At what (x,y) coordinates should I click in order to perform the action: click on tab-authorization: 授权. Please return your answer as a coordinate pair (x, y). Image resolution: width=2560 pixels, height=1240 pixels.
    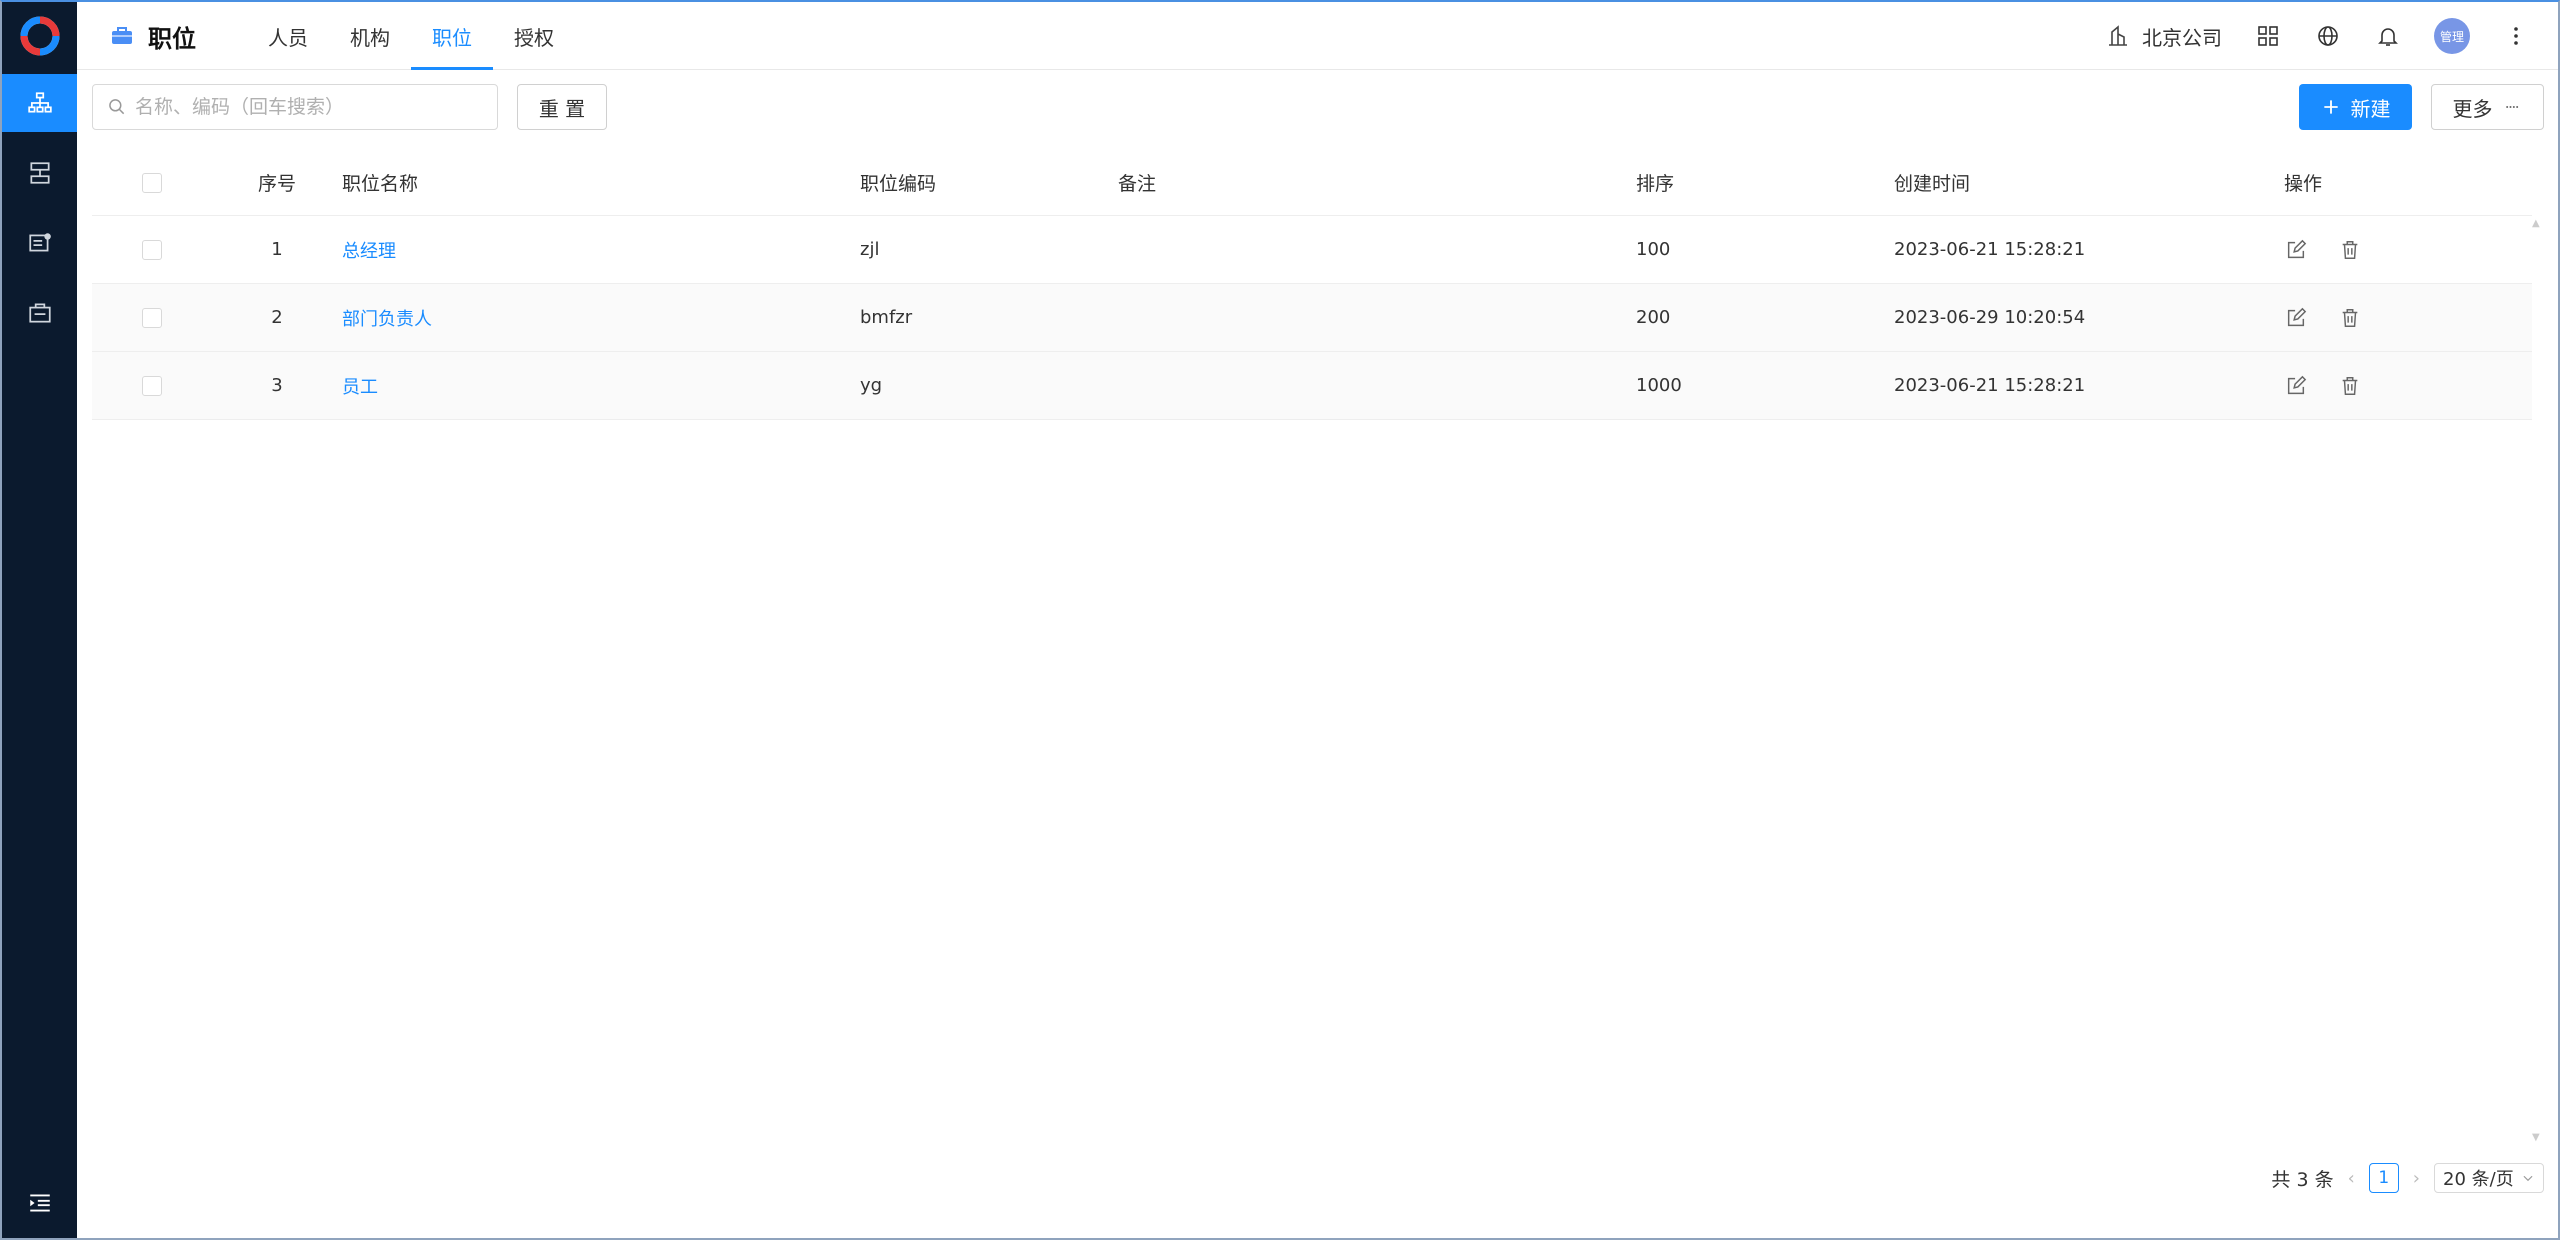
    Looking at the image, I should click on (534, 36).